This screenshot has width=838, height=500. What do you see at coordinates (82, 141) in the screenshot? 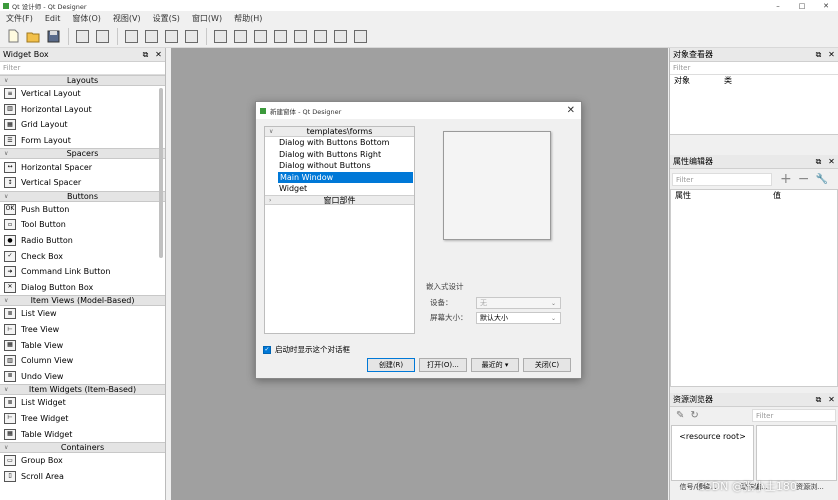
I see `widget-item: ☰ Form Layout` at bounding box center [82, 141].